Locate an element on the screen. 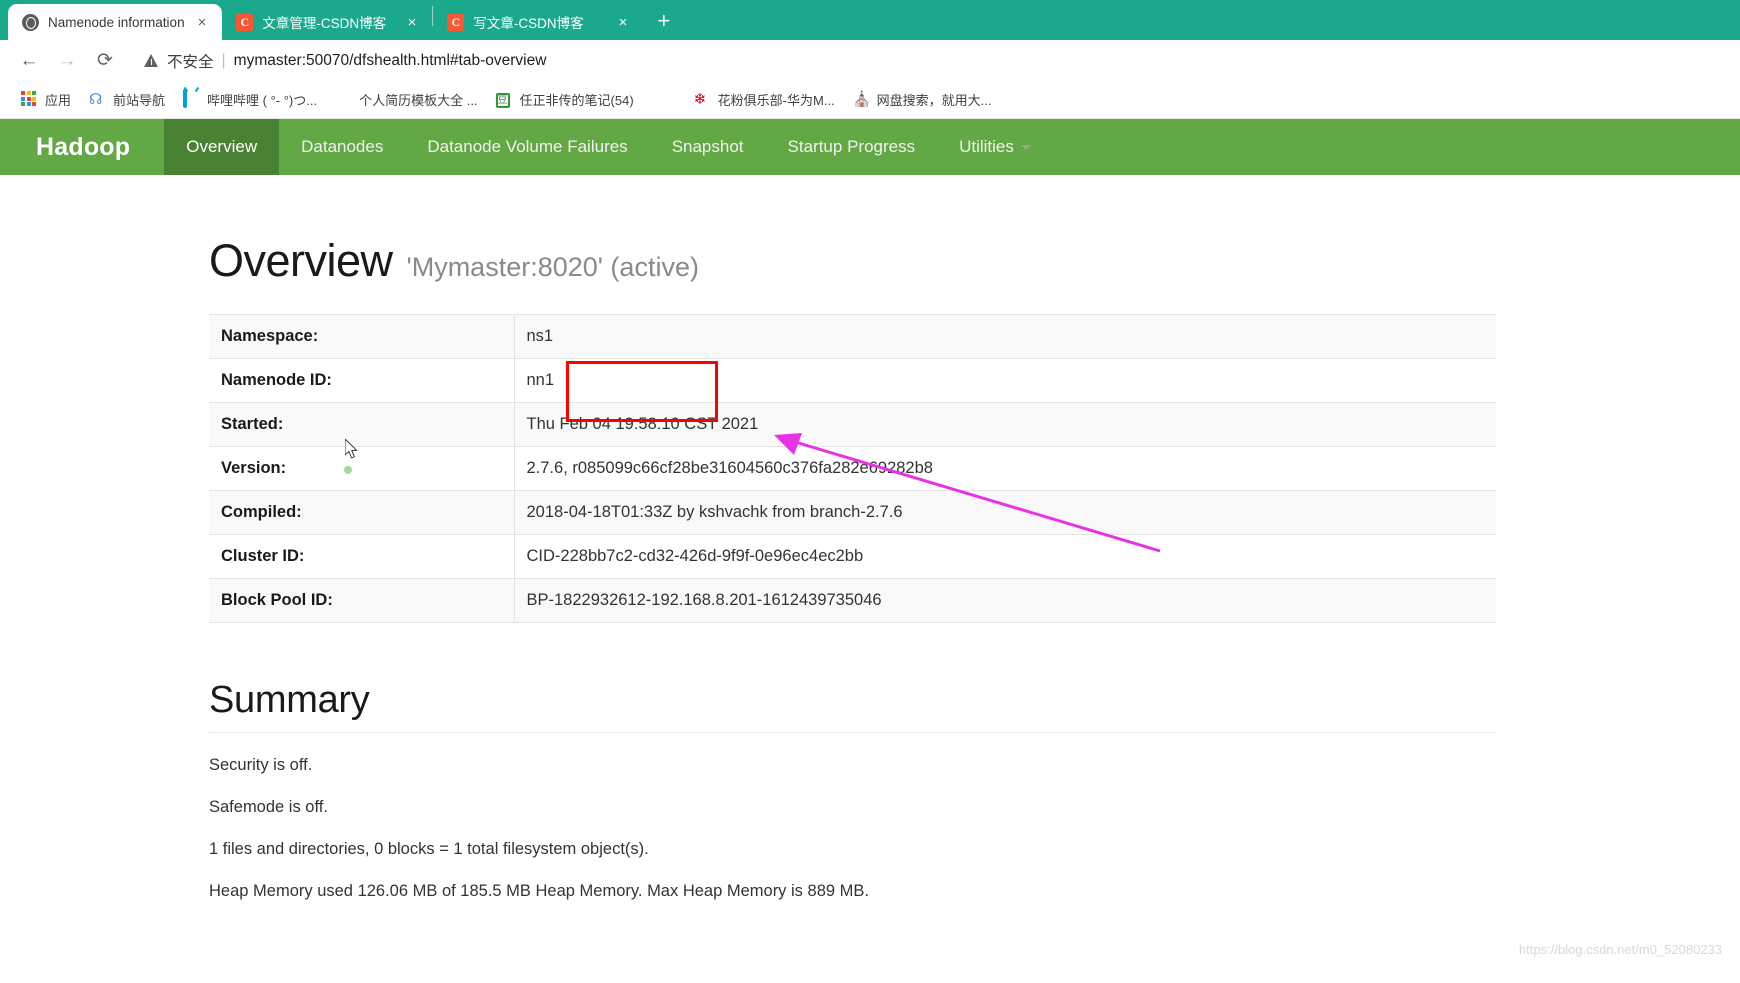 This screenshot has width=1740, height=983. bookmark-apps: 应用 is located at coordinates (46, 99).